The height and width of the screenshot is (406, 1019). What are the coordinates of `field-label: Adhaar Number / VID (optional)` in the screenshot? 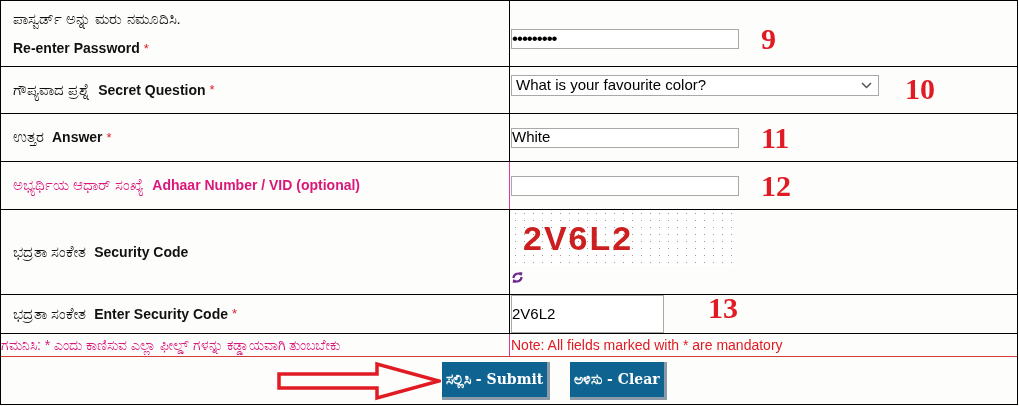 It's located at (256, 185).